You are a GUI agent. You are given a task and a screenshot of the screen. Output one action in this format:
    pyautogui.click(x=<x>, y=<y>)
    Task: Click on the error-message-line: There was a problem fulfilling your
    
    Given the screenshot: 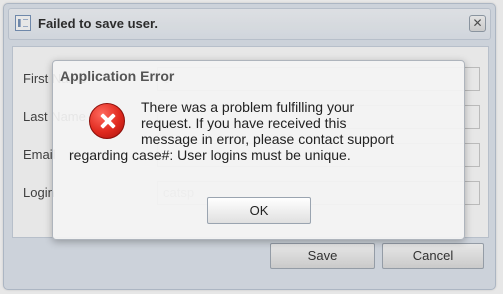 What is the action you would take?
    pyautogui.click(x=248, y=107)
    